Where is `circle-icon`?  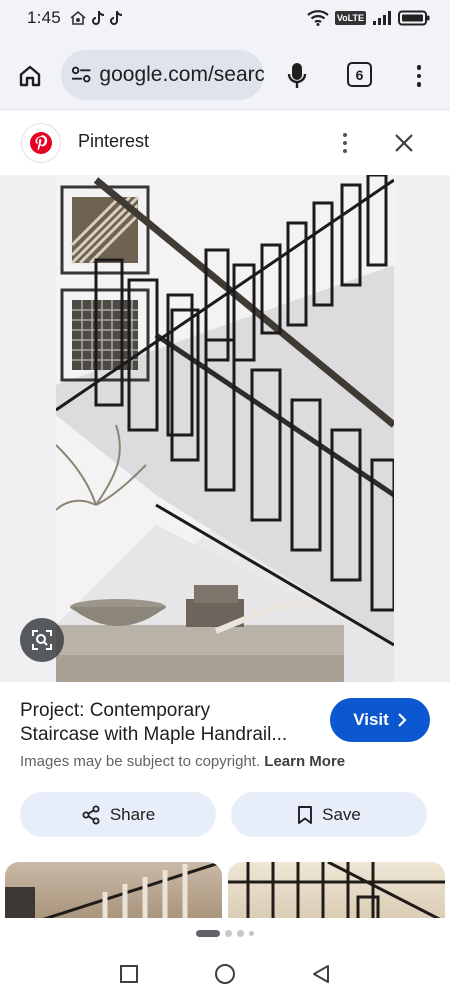 circle-icon is located at coordinates (225, 974).